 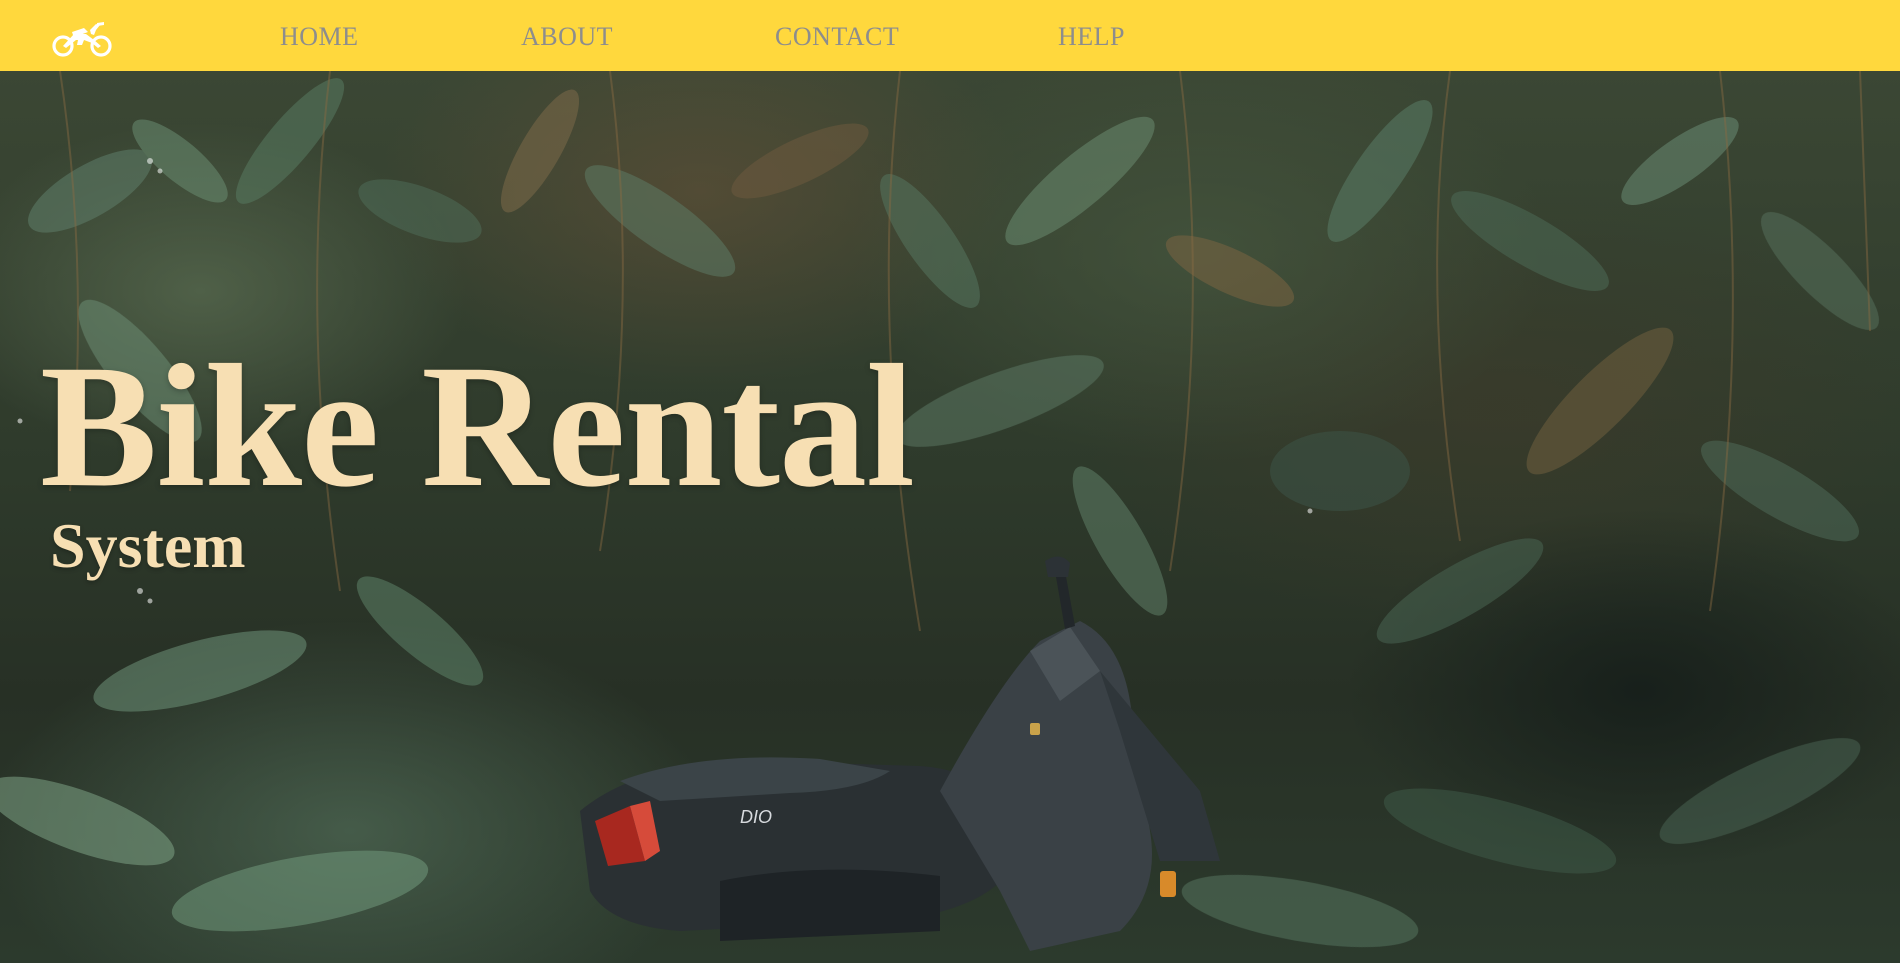 I want to click on svg-text: DIO, so click(x=756, y=817).